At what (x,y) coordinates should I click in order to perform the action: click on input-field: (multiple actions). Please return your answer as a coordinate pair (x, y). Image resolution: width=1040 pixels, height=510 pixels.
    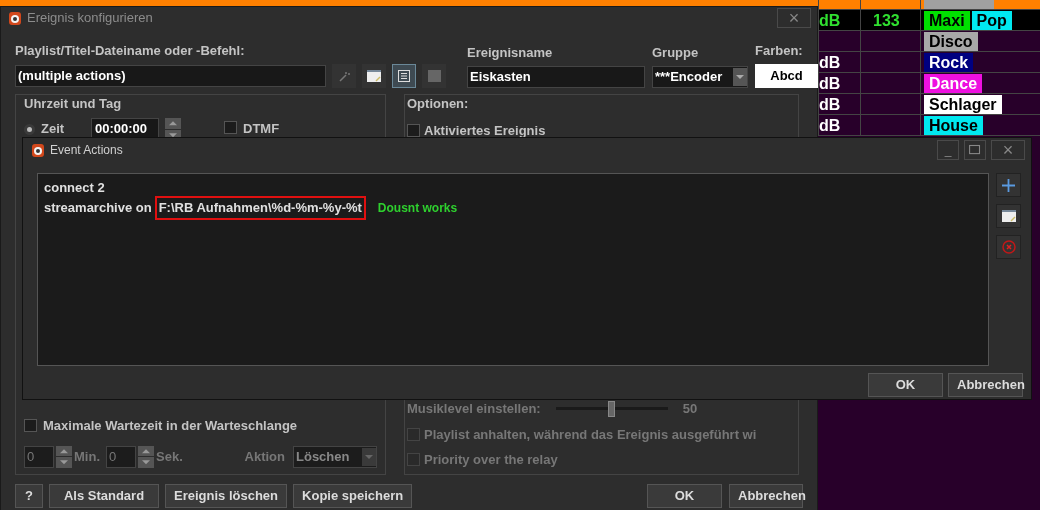
    Looking at the image, I should click on (170, 75).